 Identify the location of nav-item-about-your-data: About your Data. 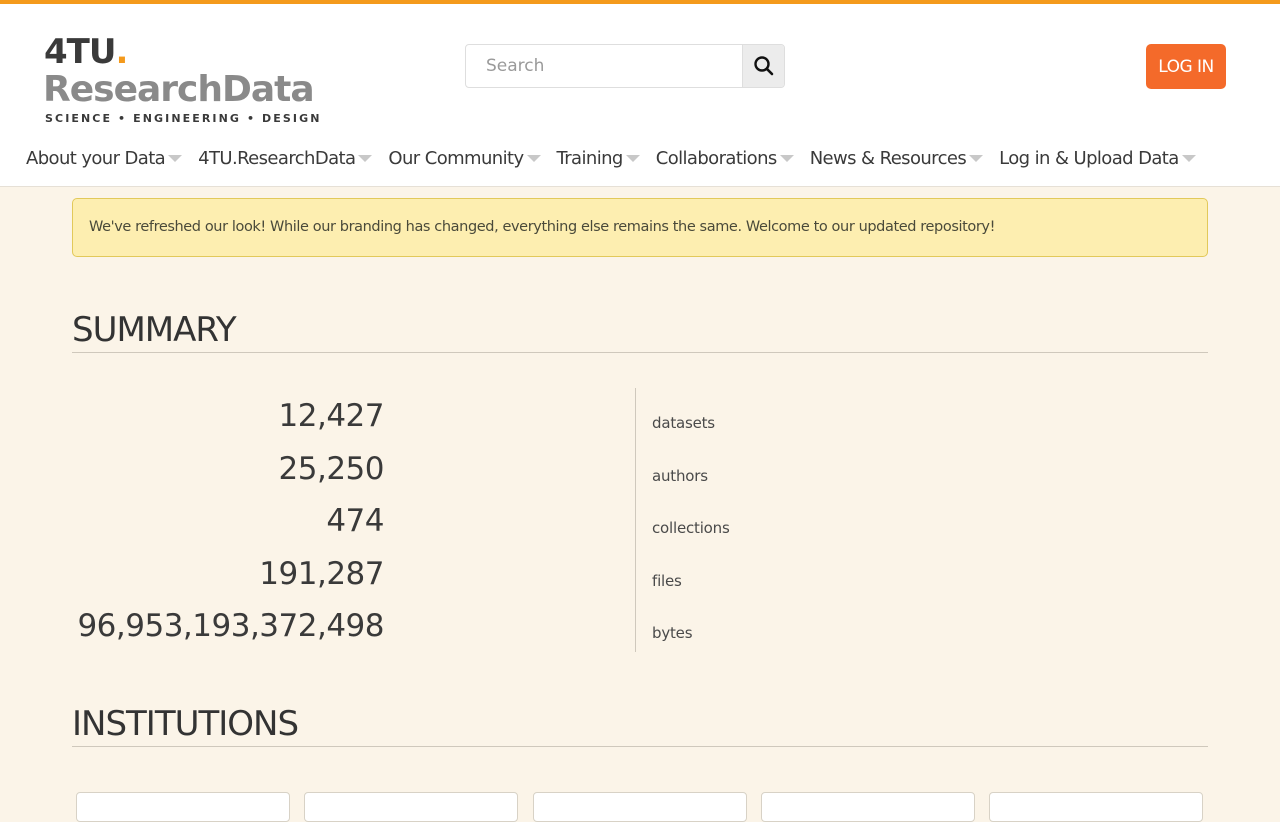
(104, 159).